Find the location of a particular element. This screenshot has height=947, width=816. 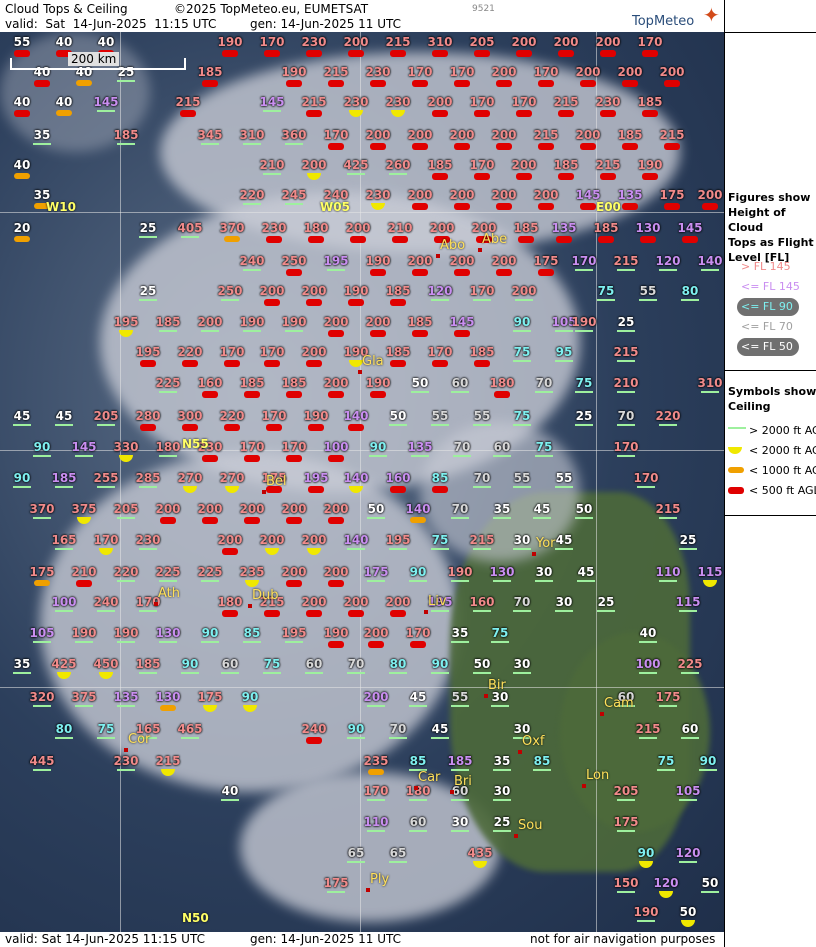

topmeteo-logo: TopMeteo is located at coordinates (663, 21).